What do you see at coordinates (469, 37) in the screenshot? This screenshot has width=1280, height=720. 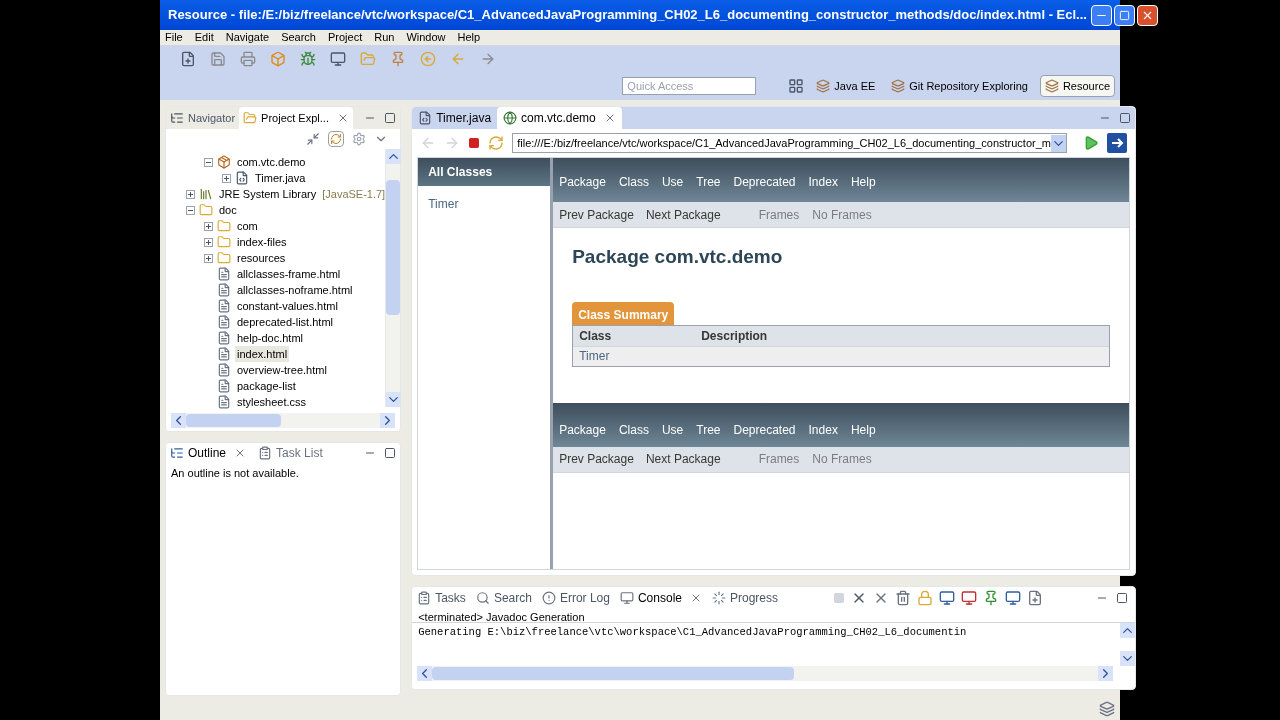 I see `menu-item: Help` at bounding box center [469, 37].